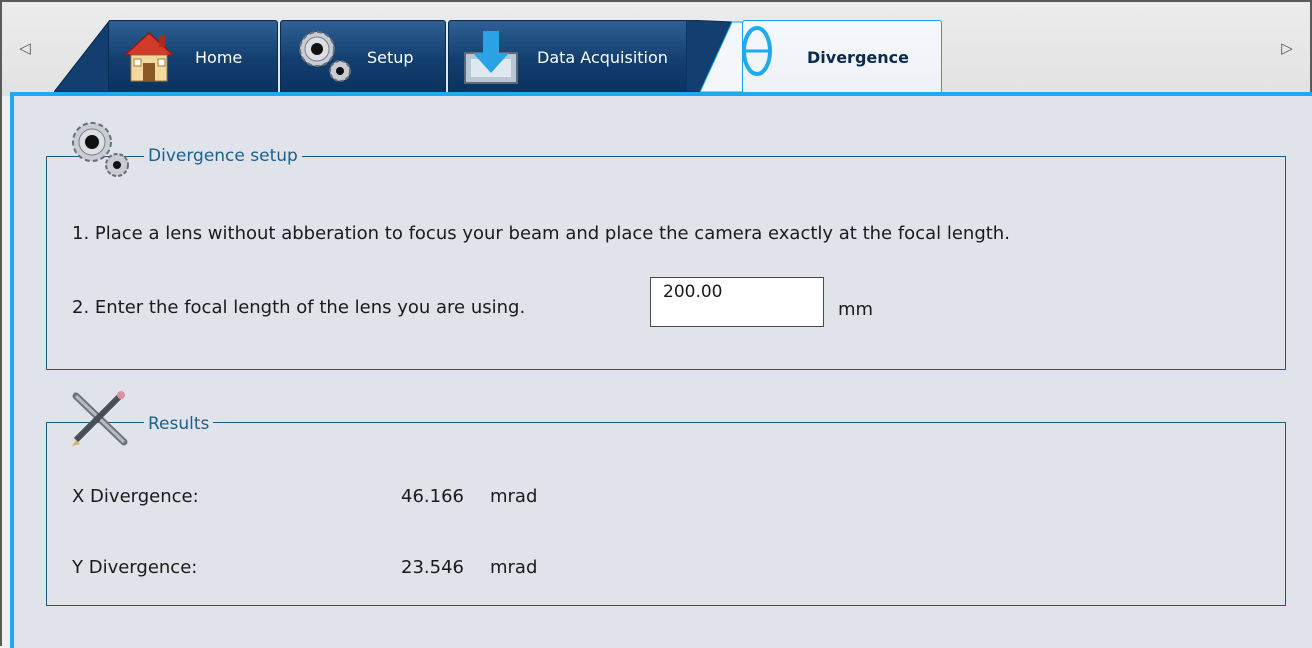 This screenshot has width=1312, height=648. What do you see at coordinates (514, 567) in the screenshot?
I see `y-divergence-unit: mrad` at bounding box center [514, 567].